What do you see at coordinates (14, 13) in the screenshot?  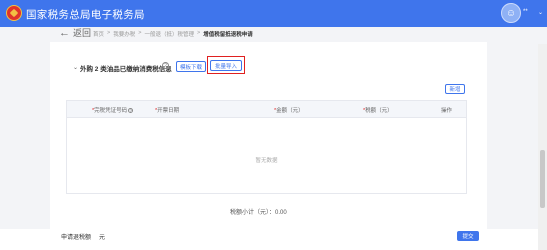 I see `national-emblem-icon` at bounding box center [14, 13].